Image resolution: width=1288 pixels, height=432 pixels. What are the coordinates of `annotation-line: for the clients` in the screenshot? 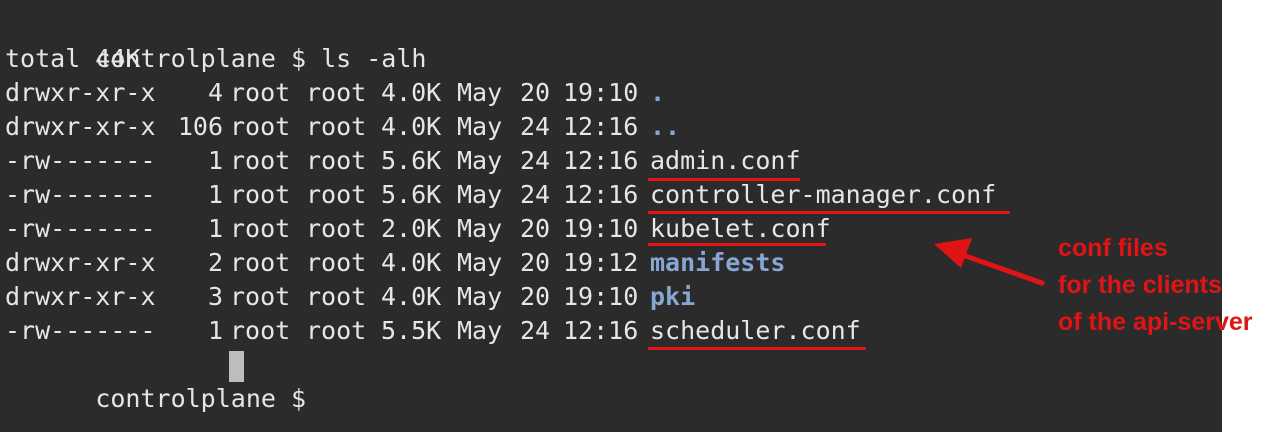 It's located at (1140, 285).